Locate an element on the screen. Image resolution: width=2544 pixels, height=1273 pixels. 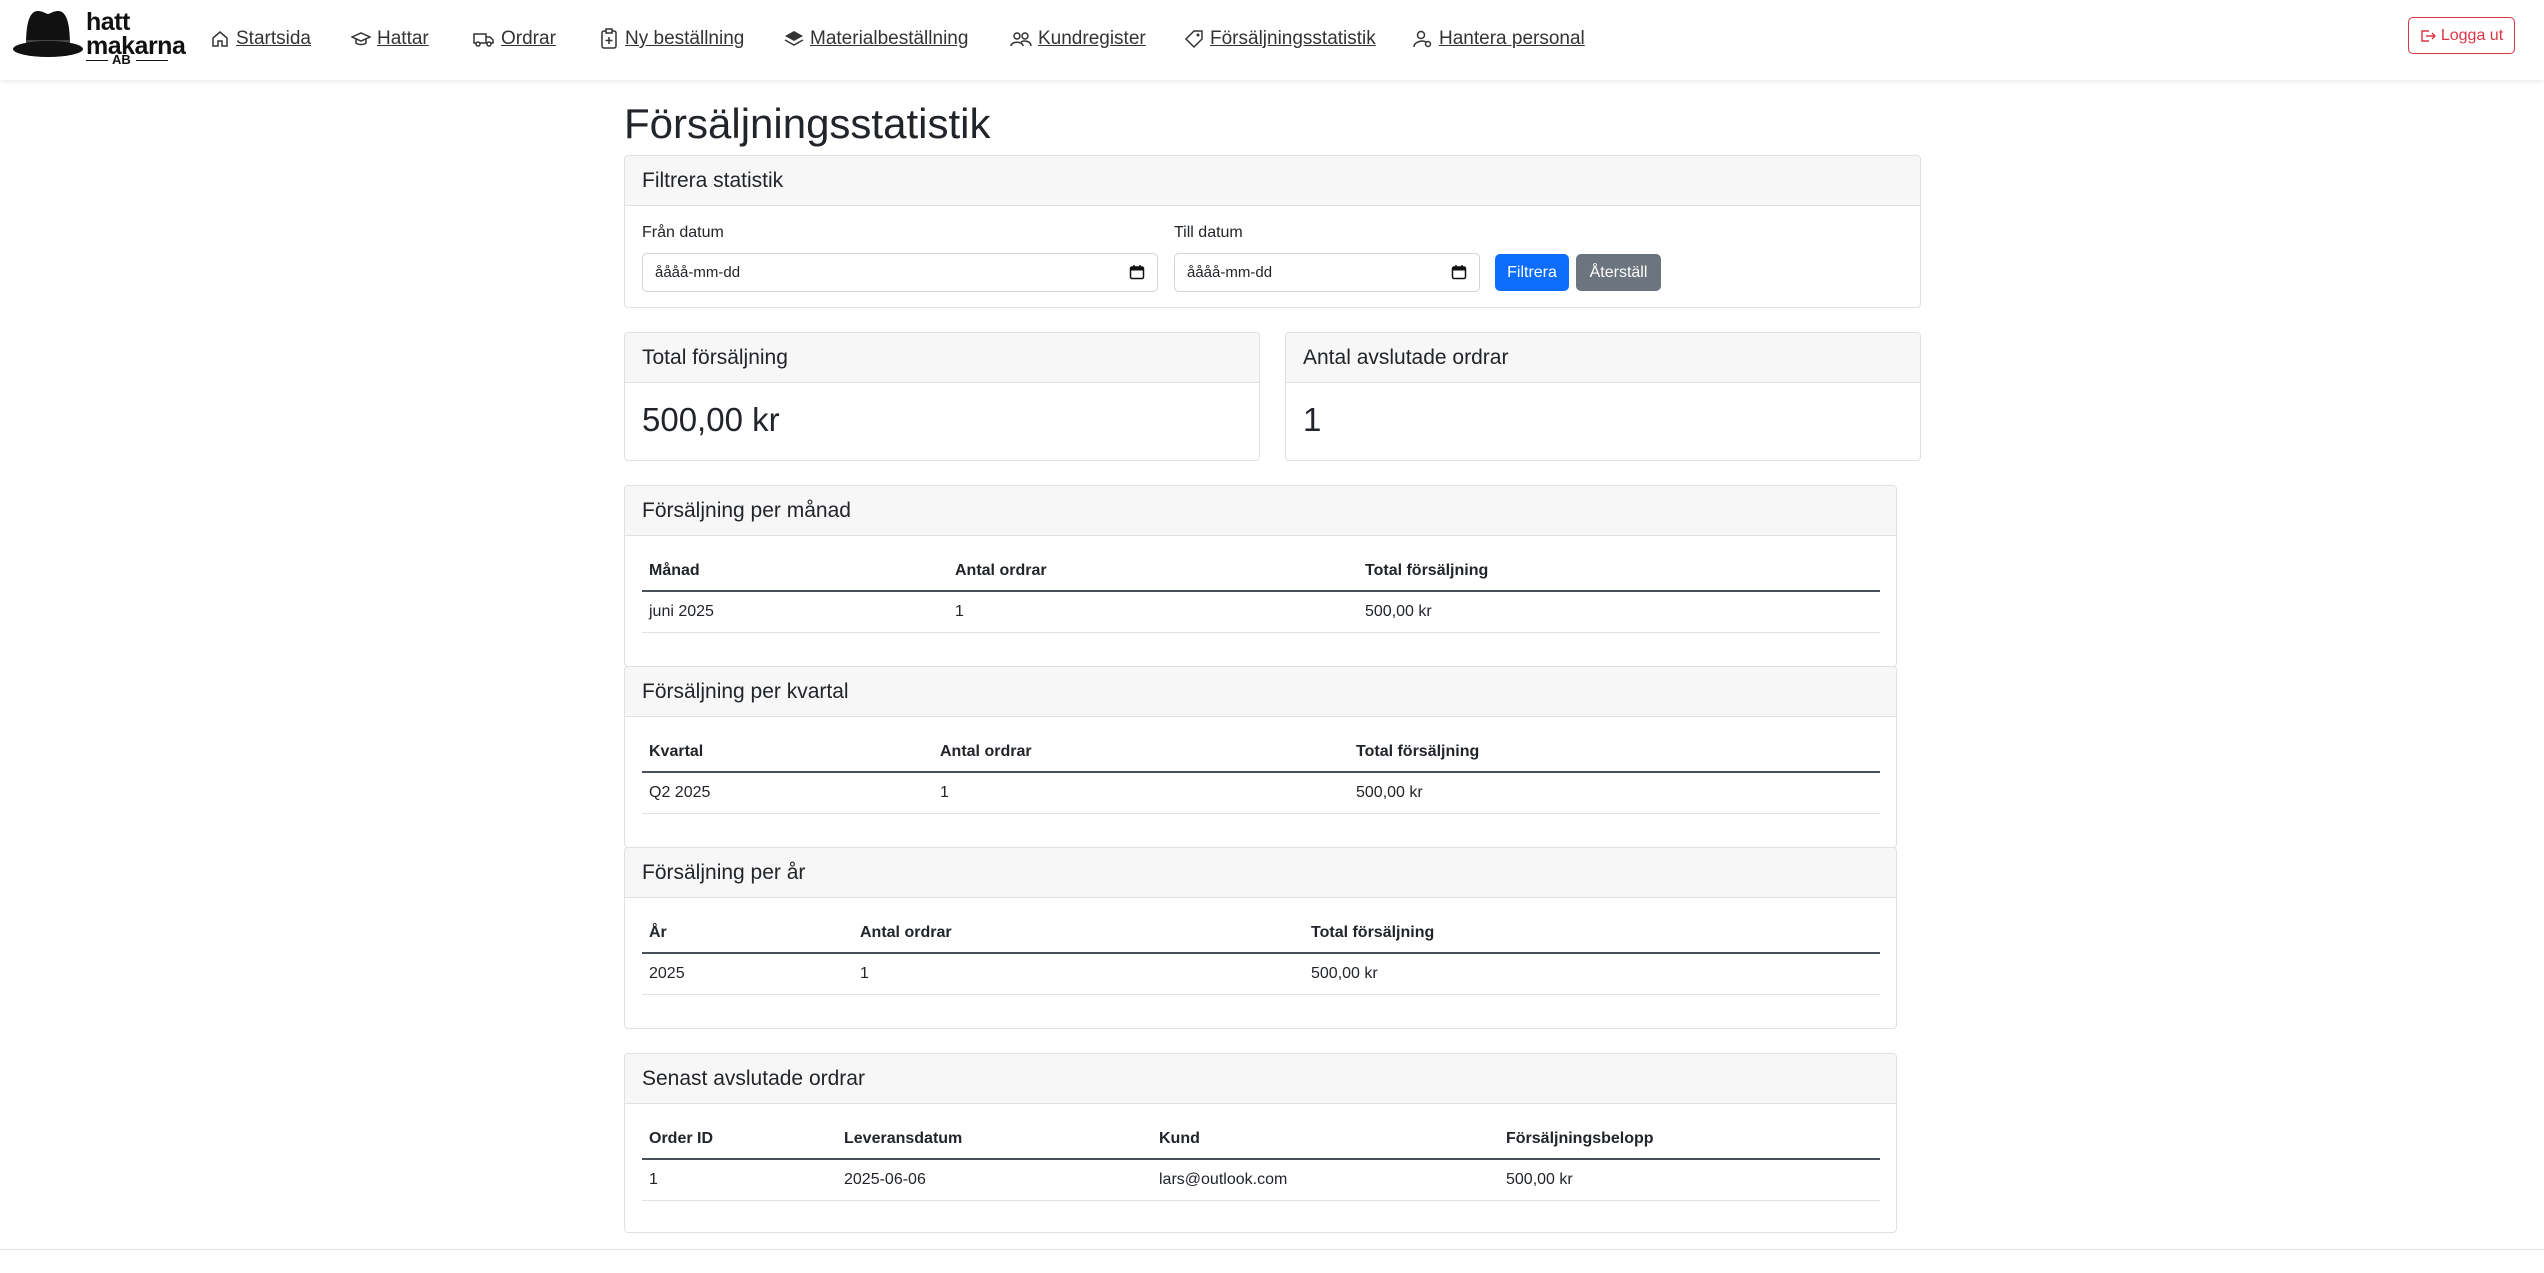
table-row: 2025 1 500,00 kr is located at coordinates (1261, 974).